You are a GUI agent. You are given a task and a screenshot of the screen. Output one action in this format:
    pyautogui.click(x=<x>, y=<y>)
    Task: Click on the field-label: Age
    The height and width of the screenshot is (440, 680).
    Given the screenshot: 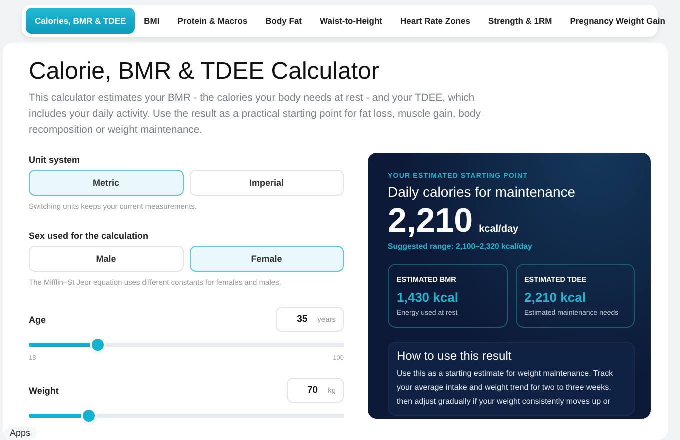 What is the action you would take?
    pyautogui.click(x=37, y=319)
    